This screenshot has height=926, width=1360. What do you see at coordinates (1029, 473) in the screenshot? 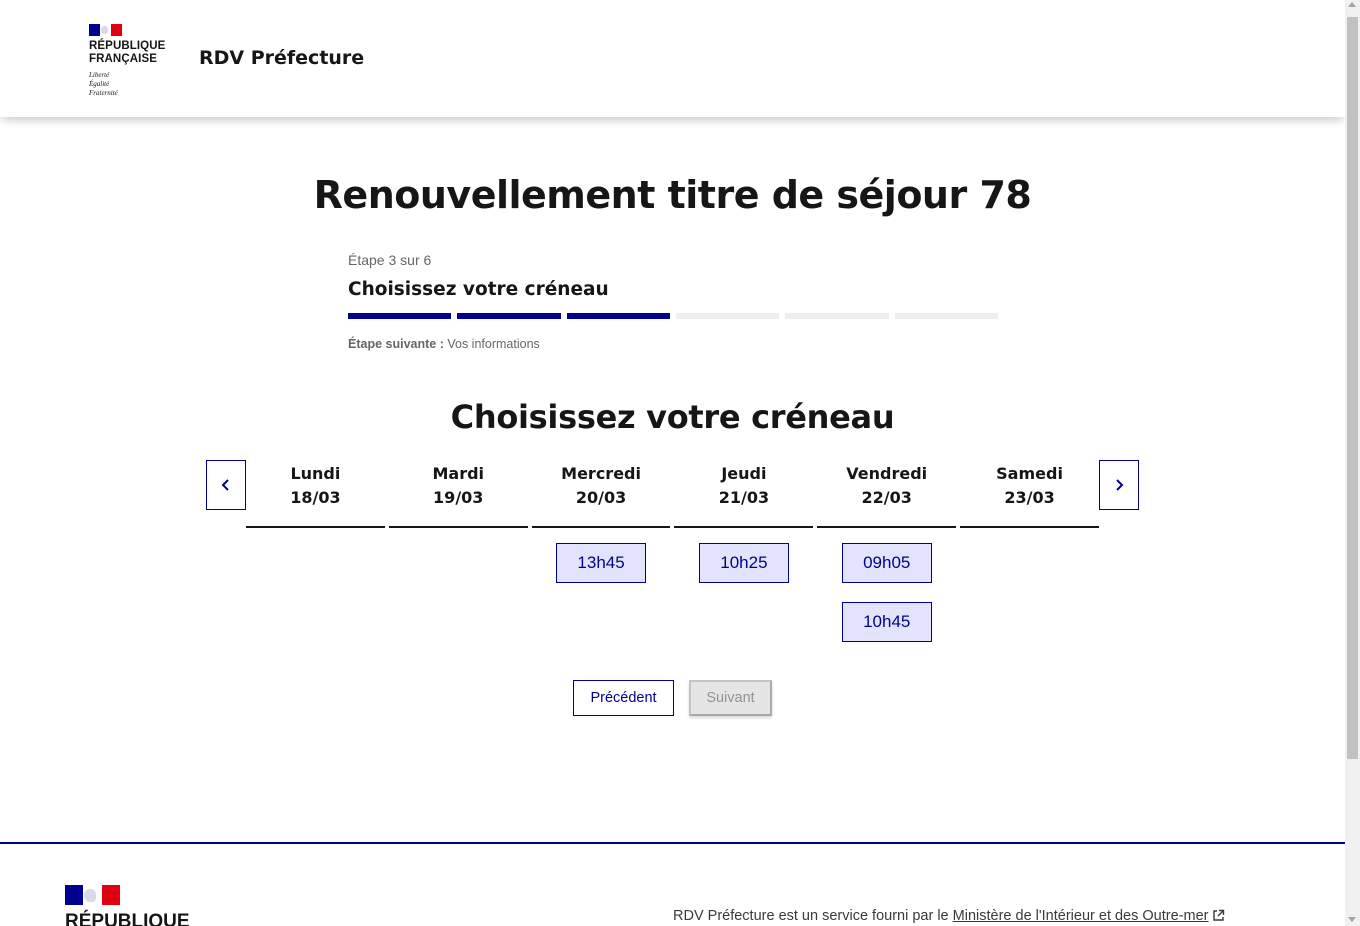
I see `day-name: Samedi` at bounding box center [1029, 473].